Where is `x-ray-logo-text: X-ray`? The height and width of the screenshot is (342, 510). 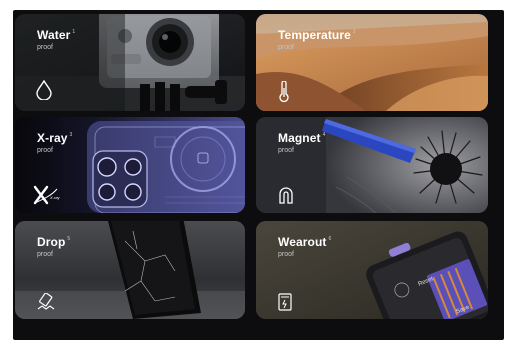 x-ray-logo-text: X-ray is located at coordinates (55, 197).